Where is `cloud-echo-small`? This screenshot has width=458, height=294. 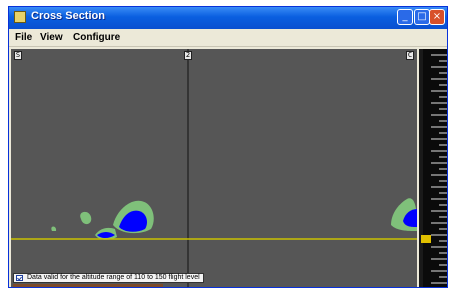 cloud-echo-small is located at coordinates (54, 228).